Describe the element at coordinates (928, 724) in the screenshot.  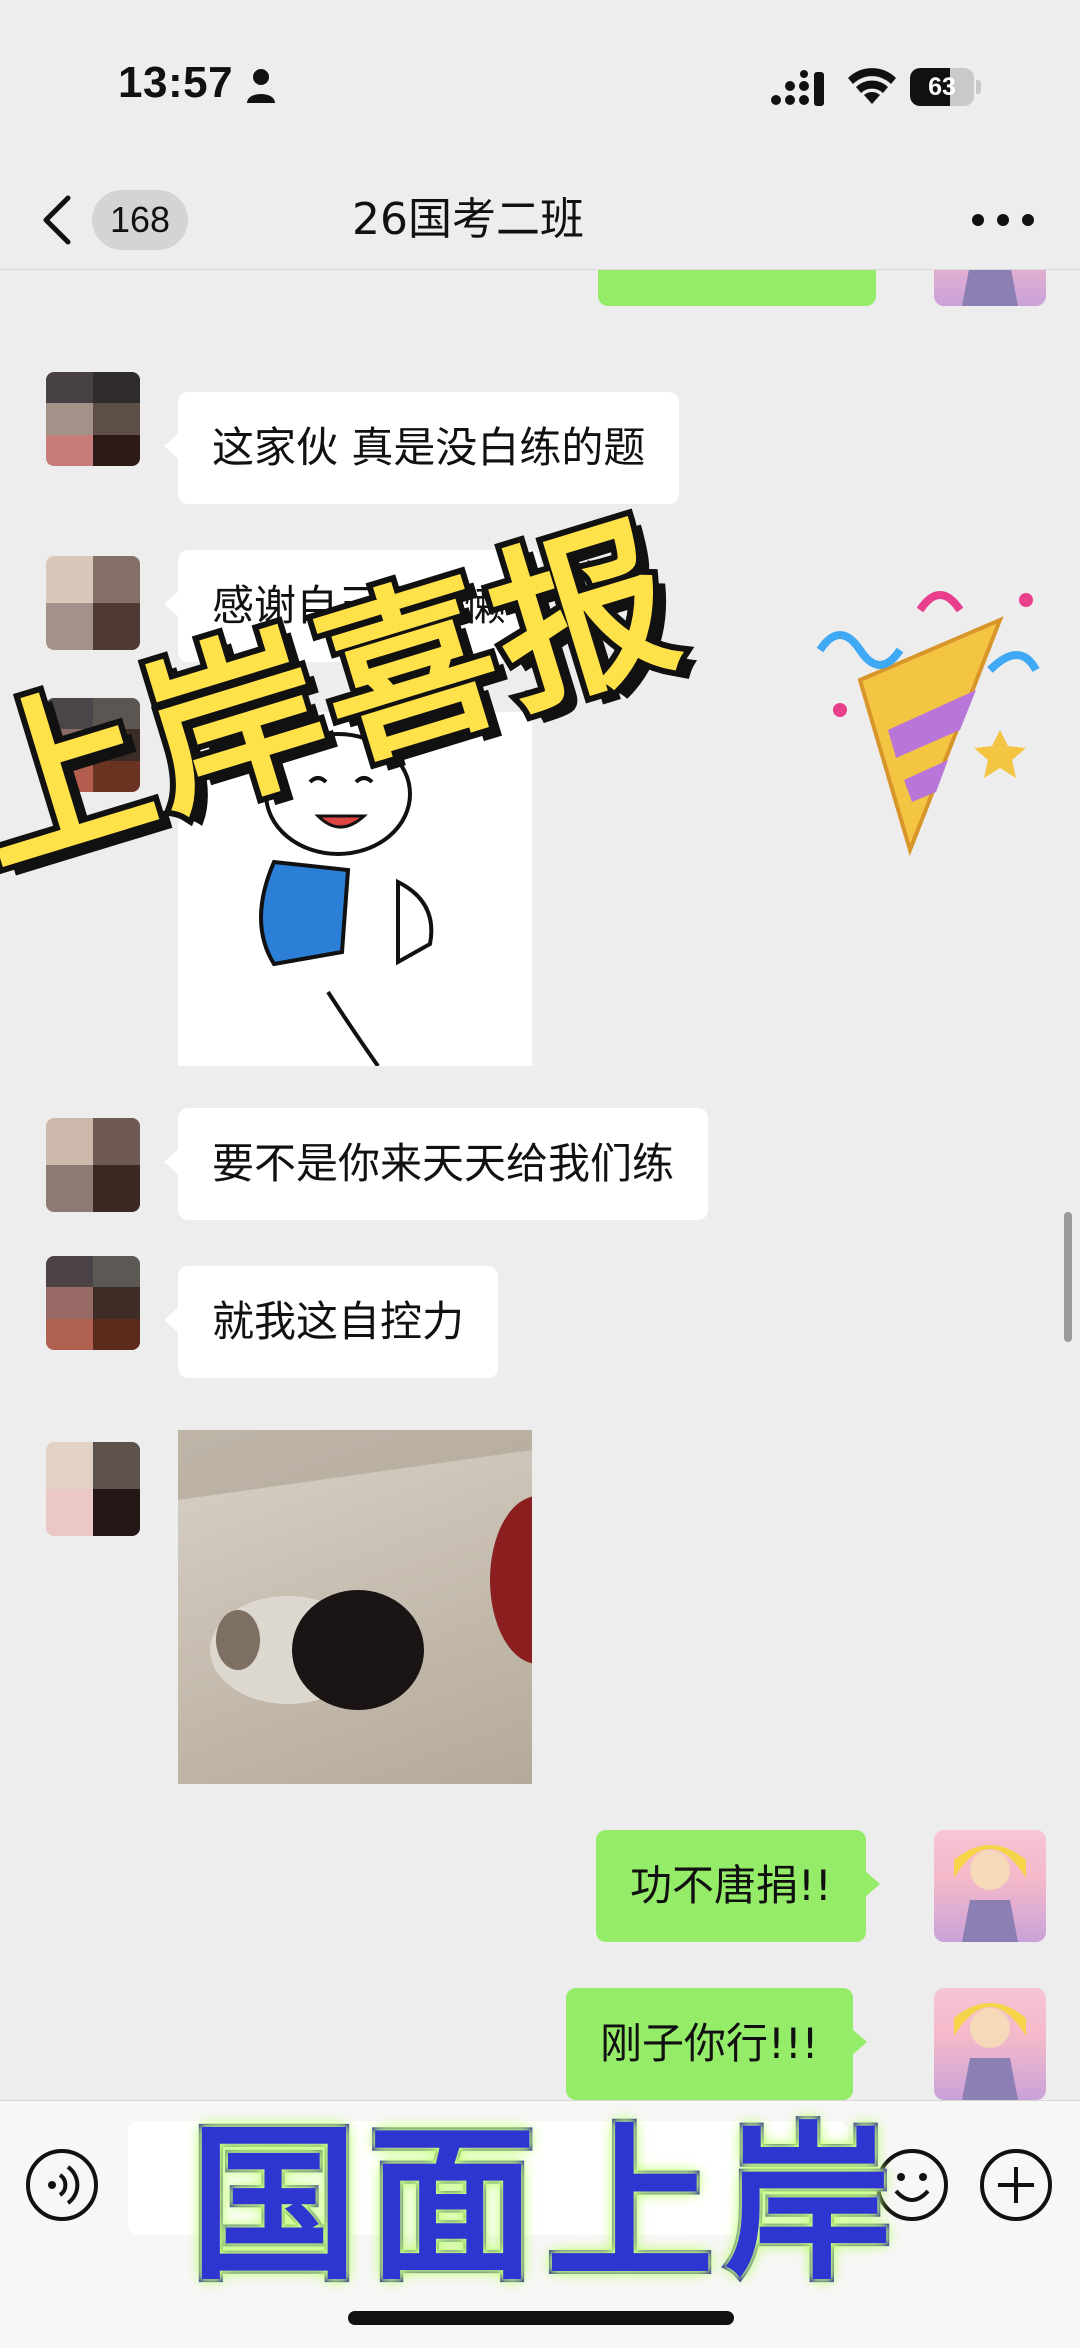
I see `party-popper-icon` at that location.